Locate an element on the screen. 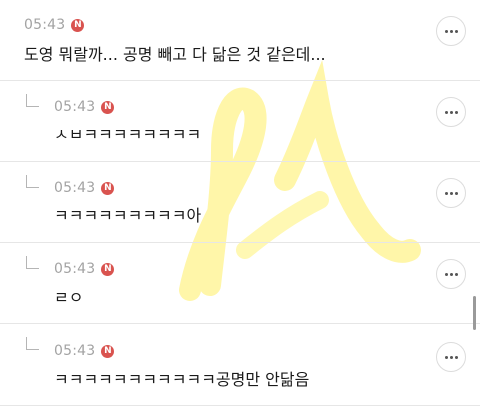  divider is located at coordinates (240, 405).